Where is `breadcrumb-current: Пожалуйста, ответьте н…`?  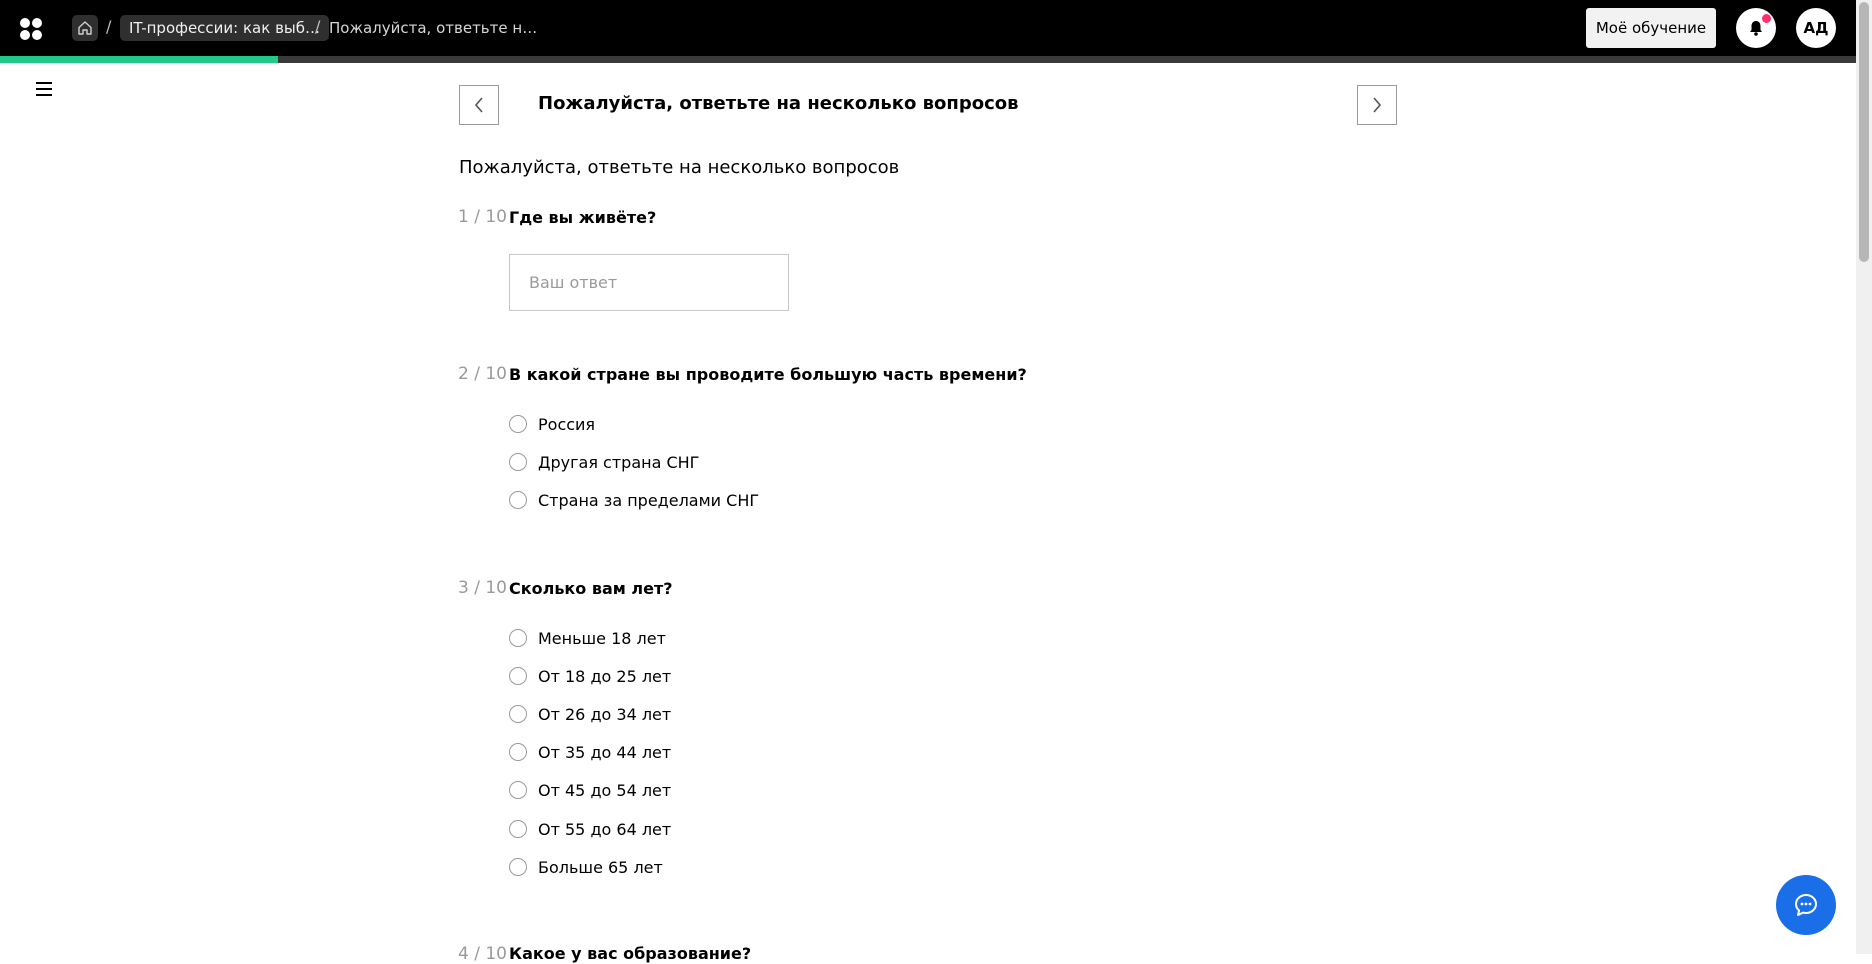
breadcrumb-current: Пожалуйста, ответьте н… is located at coordinates (433, 28).